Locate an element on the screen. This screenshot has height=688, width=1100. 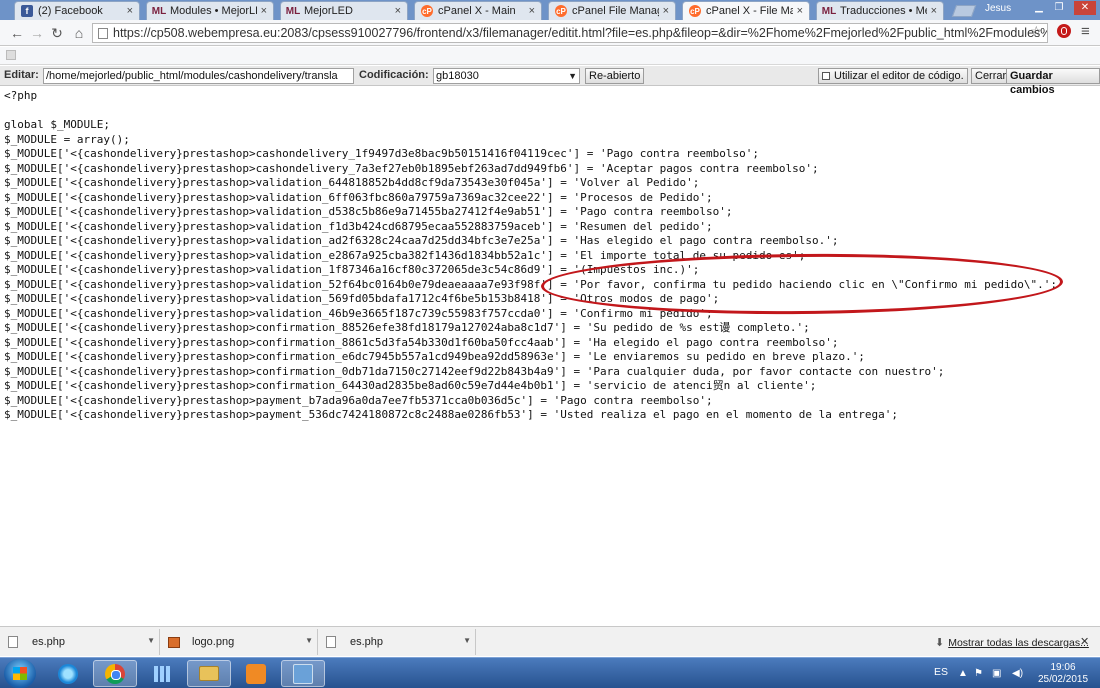
taskbar-chrome is located at coordinates (115, 673).